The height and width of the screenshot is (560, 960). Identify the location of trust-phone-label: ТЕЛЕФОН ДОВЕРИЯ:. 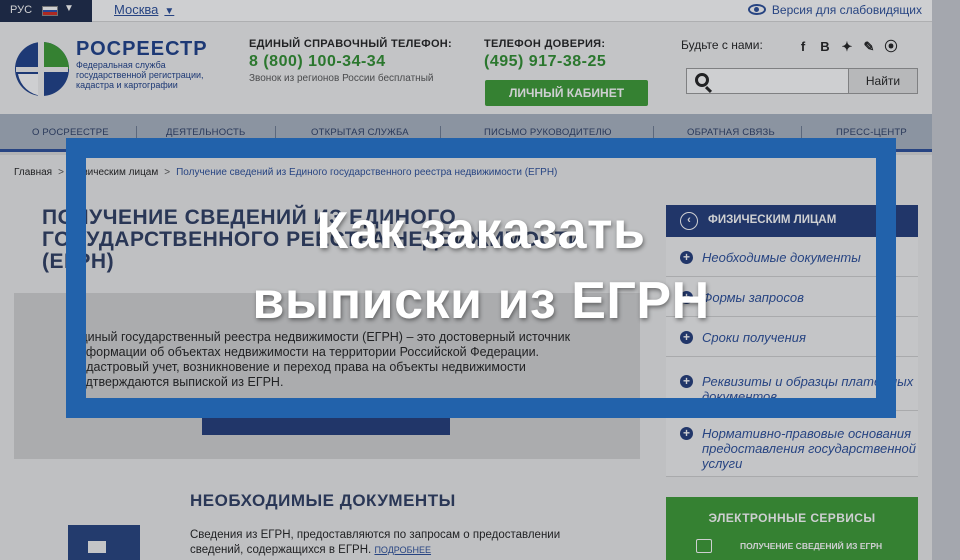
(545, 44).